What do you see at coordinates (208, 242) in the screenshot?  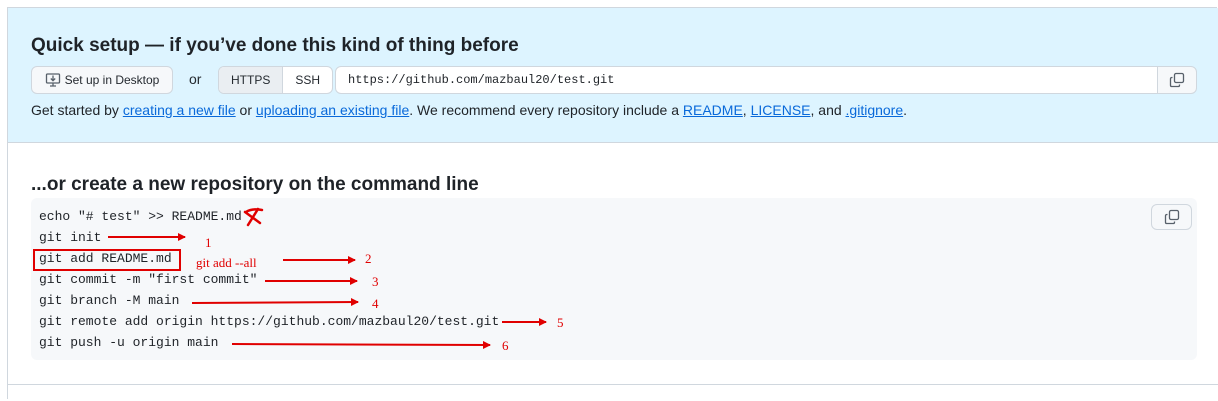 I see `annotation-number-1: 1` at bounding box center [208, 242].